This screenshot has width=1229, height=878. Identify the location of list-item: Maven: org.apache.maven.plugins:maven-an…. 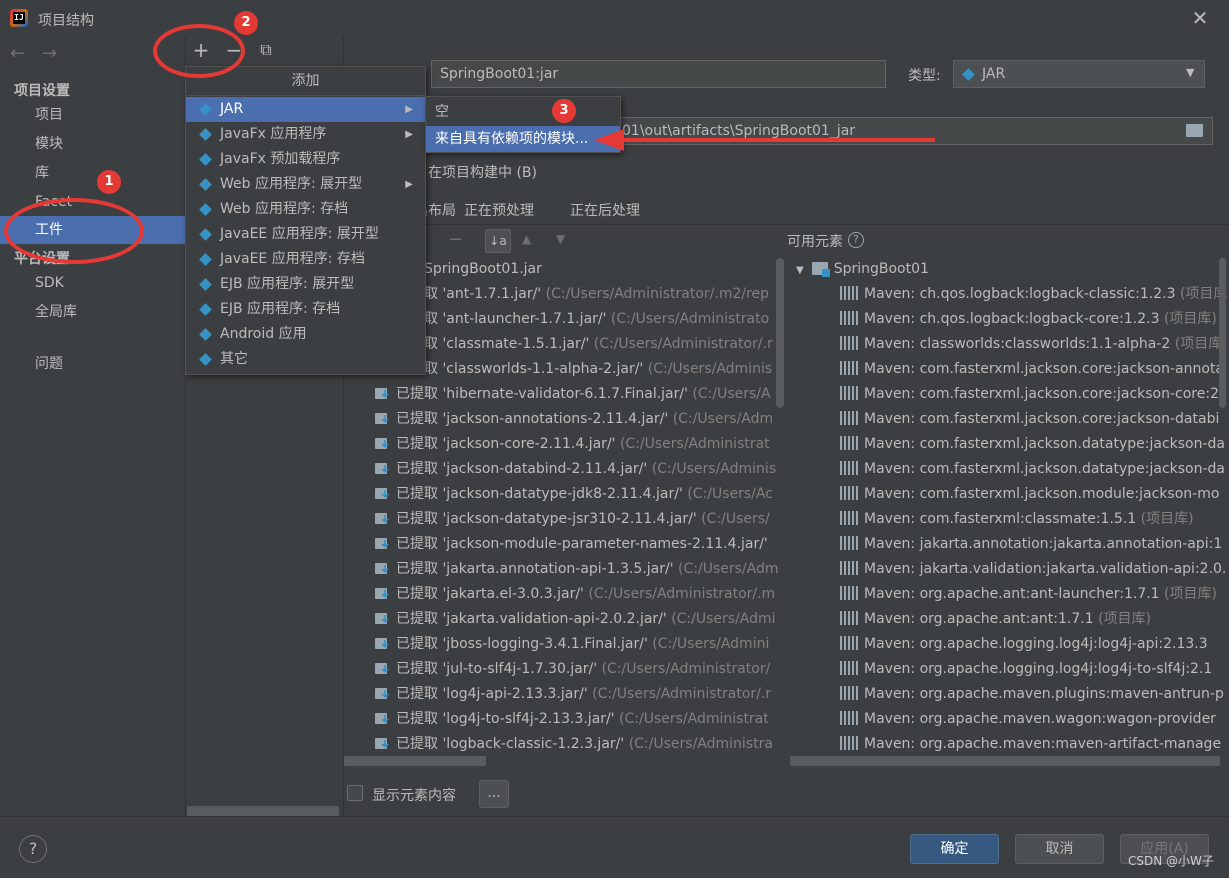
(1032, 694).